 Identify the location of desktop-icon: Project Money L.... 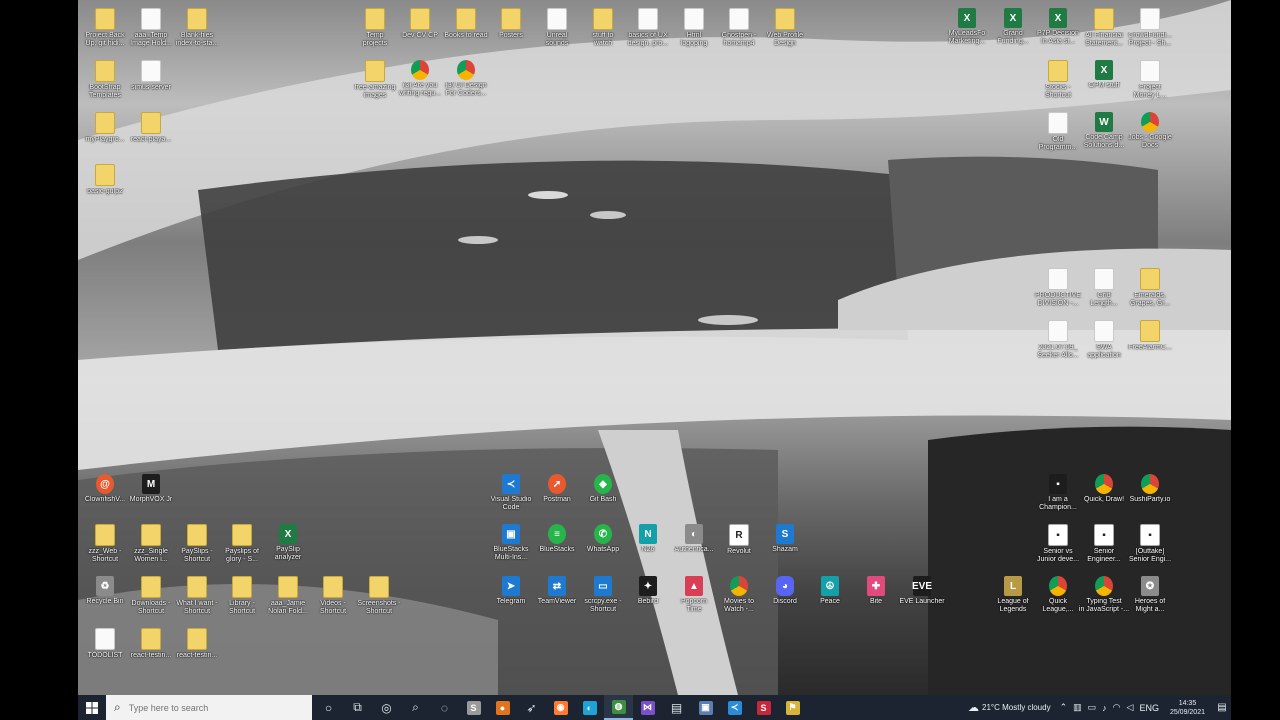
(1150, 78).